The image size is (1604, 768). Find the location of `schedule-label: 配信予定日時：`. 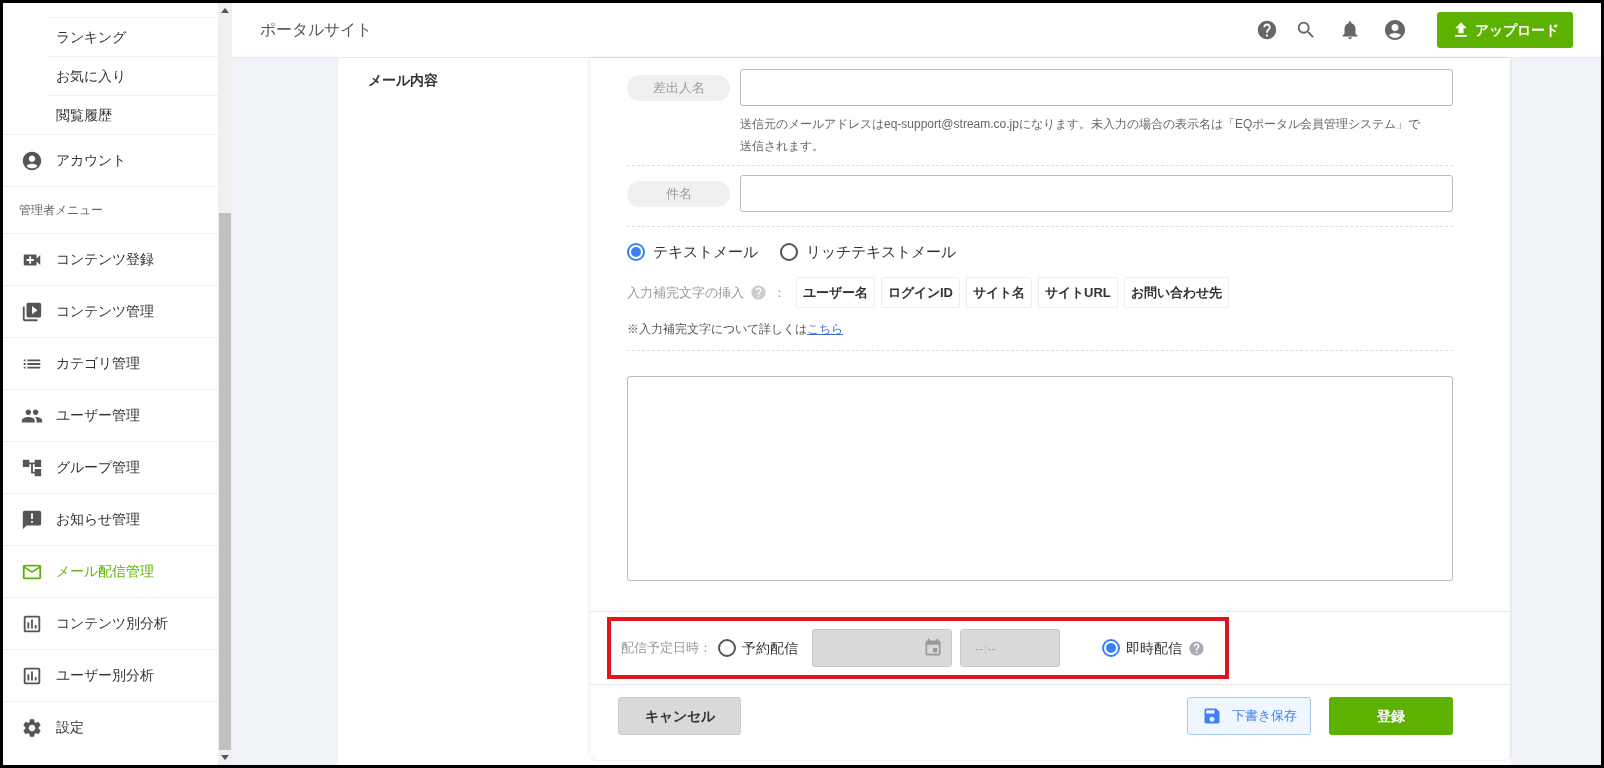

schedule-label: 配信予定日時： is located at coordinates (666, 648).